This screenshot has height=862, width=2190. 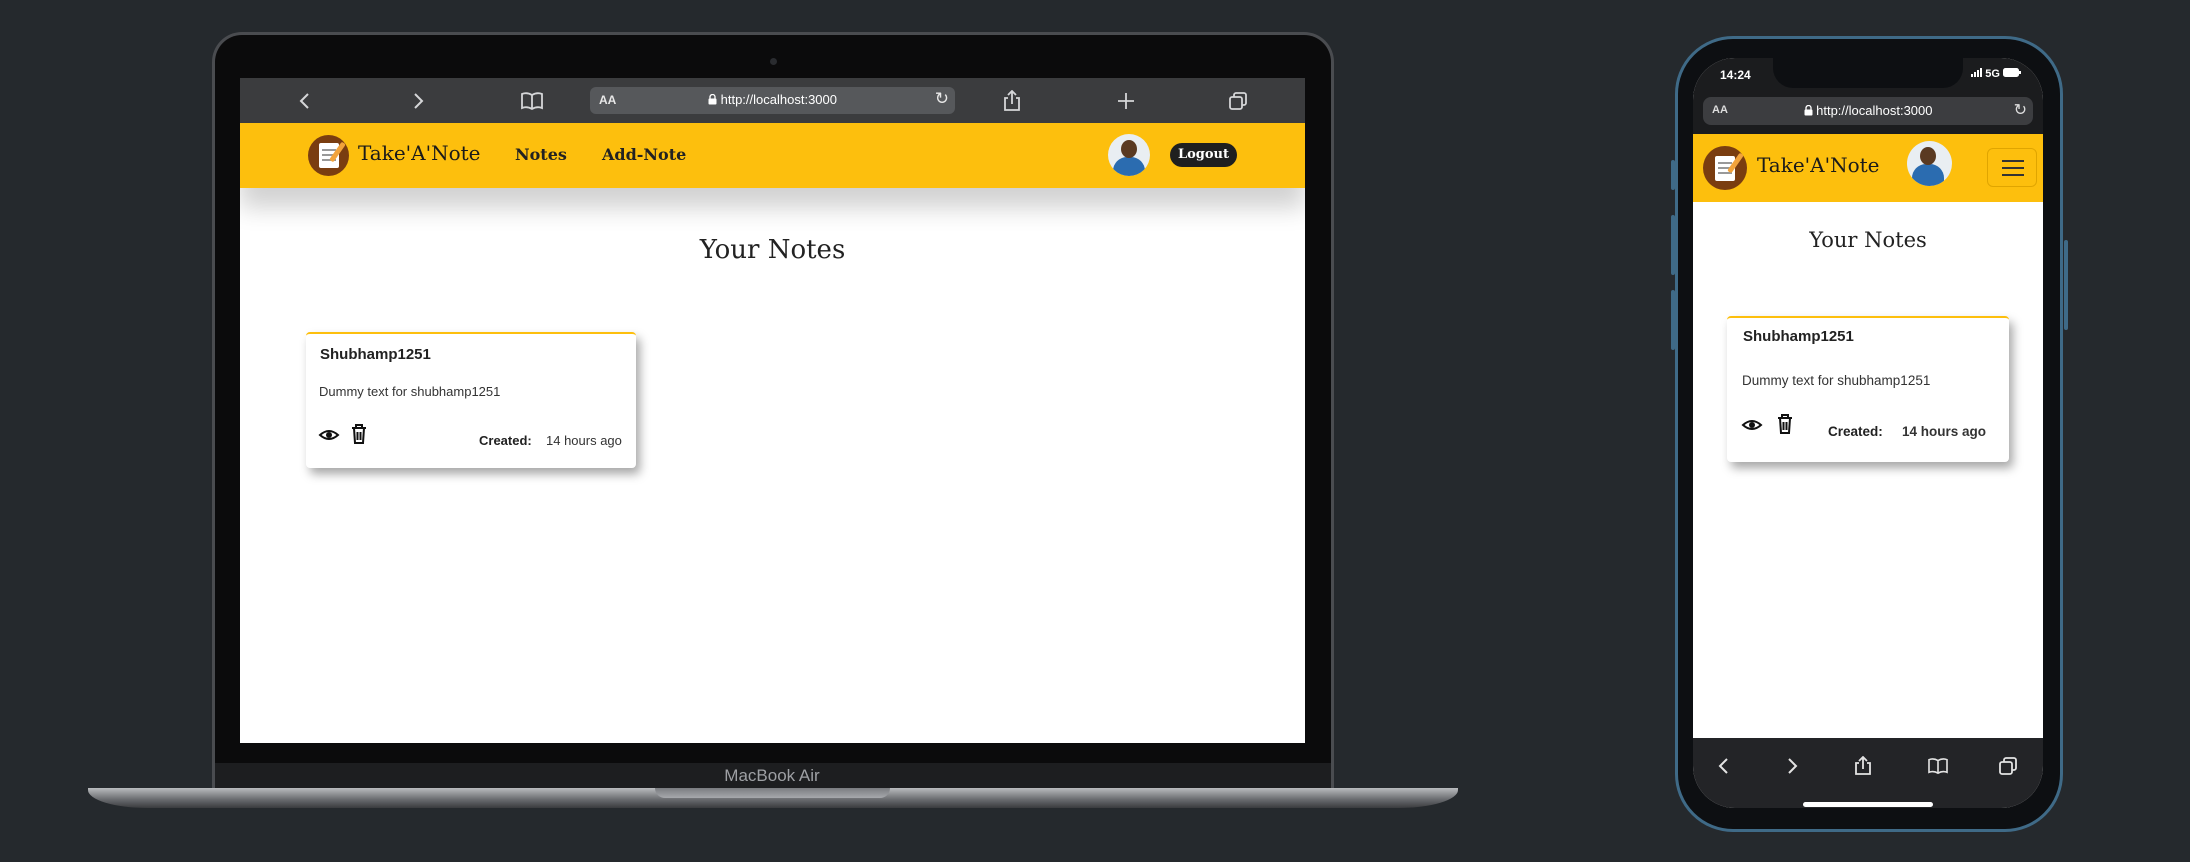 What do you see at coordinates (2012, 167) in the screenshot?
I see `hamburger-icon` at bounding box center [2012, 167].